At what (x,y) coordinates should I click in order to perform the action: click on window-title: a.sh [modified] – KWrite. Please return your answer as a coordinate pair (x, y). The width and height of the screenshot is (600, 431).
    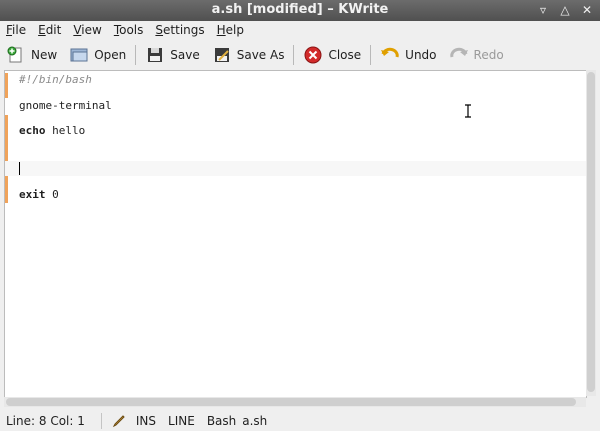
    Looking at the image, I should click on (300, 9).